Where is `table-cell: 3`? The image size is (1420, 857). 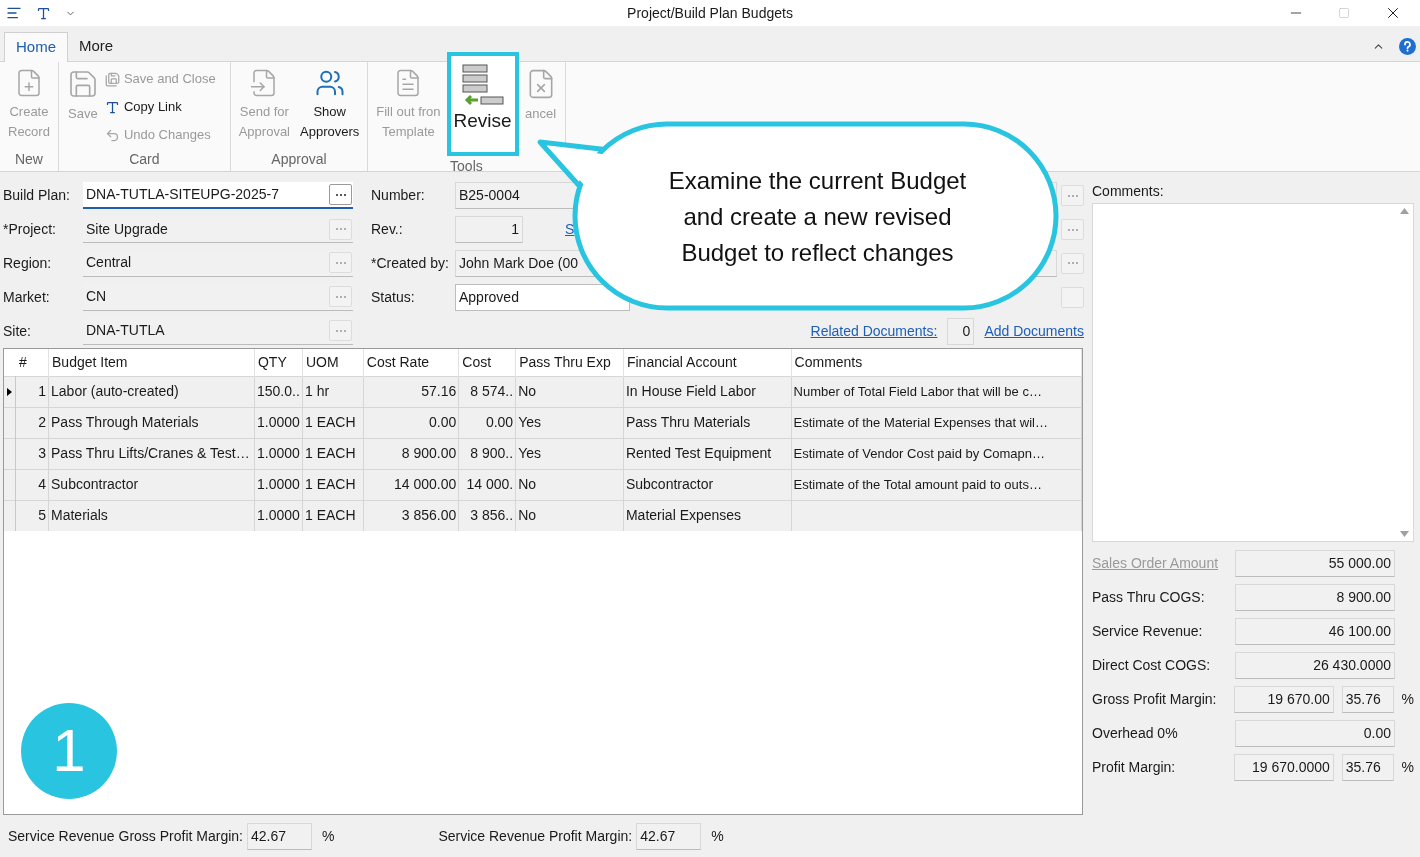
table-cell: 3 is located at coordinates (42, 453).